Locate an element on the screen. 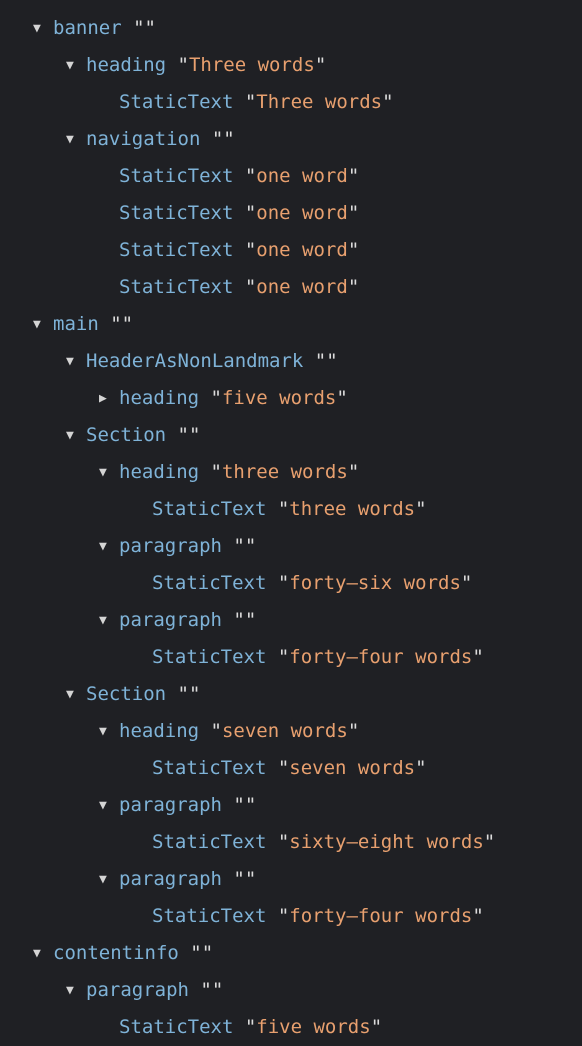 This screenshot has height=1046, width=582. tree-row: ▼ heading "three words" is located at coordinates (291, 472).